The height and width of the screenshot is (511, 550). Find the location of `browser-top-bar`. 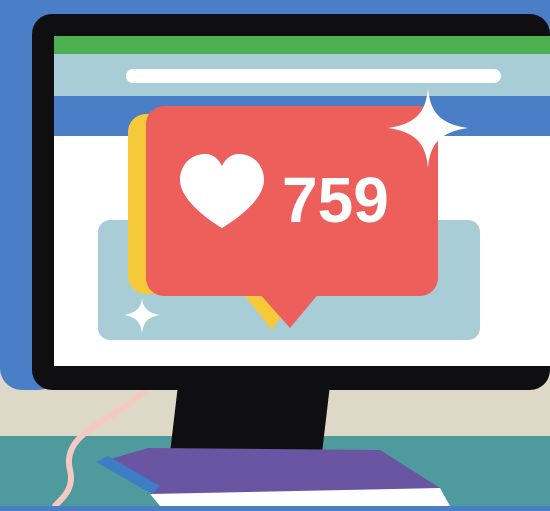

browser-top-bar is located at coordinates (302, 45).